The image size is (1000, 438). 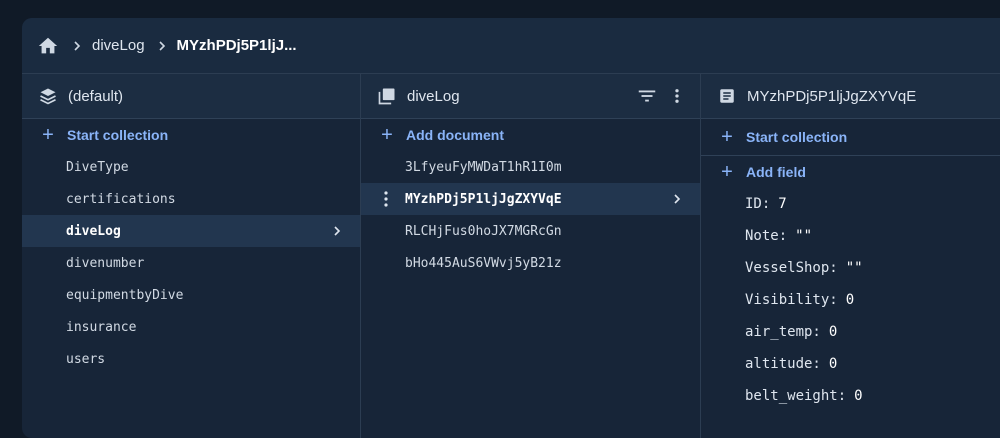 What do you see at coordinates (766, 236) in the screenshot?
I see `field-key: Note:` at bounding box center [766, 236].